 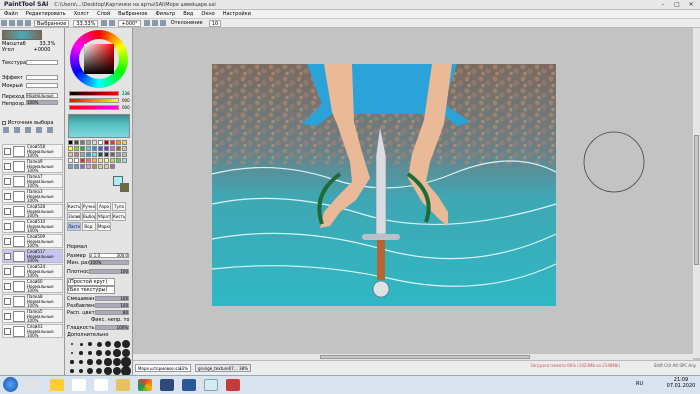 I want to click on layer-row: Слой510 Нормальные 100%, so click(x=32, y=226).